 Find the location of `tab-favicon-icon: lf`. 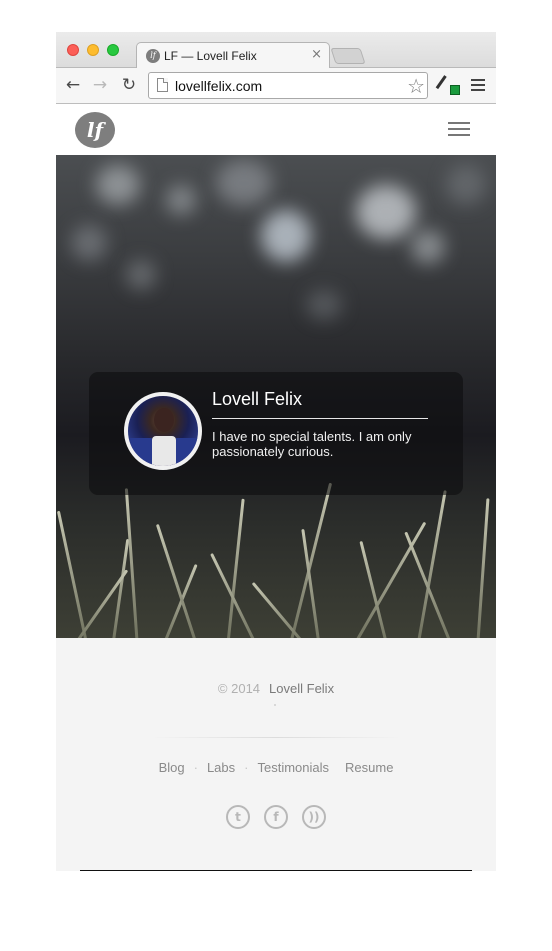

tab-favicon-icon: lf is located at coordinates (153, 56).